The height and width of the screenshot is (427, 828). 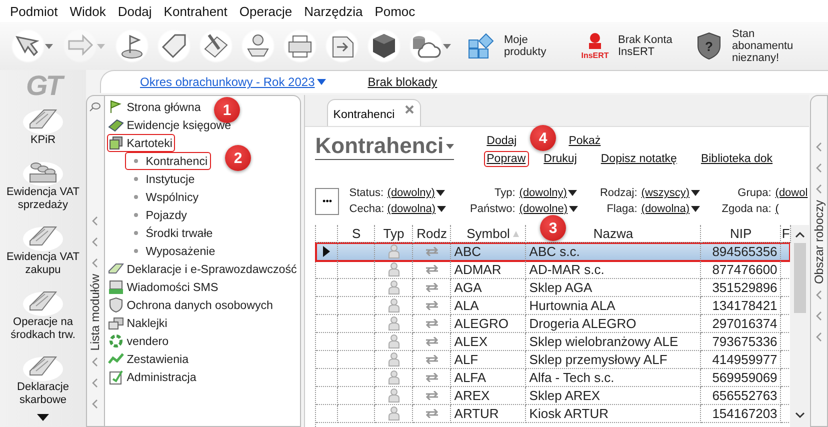 I want to click on table-row: ARTUR Kiosk ARTUR 154167203, so click(x=553, y=414).